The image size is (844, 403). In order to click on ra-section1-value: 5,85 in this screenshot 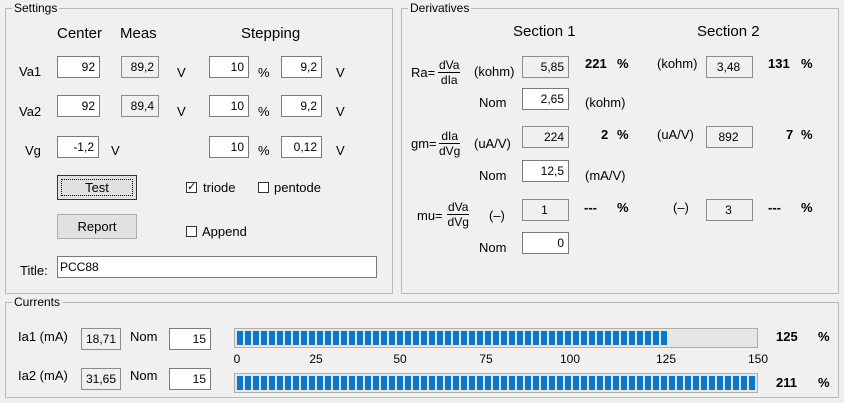, I will do `click(545, 67)`.